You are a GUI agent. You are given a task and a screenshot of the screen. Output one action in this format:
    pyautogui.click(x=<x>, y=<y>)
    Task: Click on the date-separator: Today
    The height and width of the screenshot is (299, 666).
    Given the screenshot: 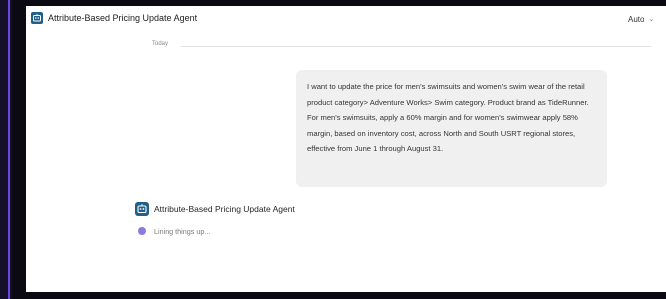 What is the action you would take?
    pyautogui.click(x=402, y=47)
    